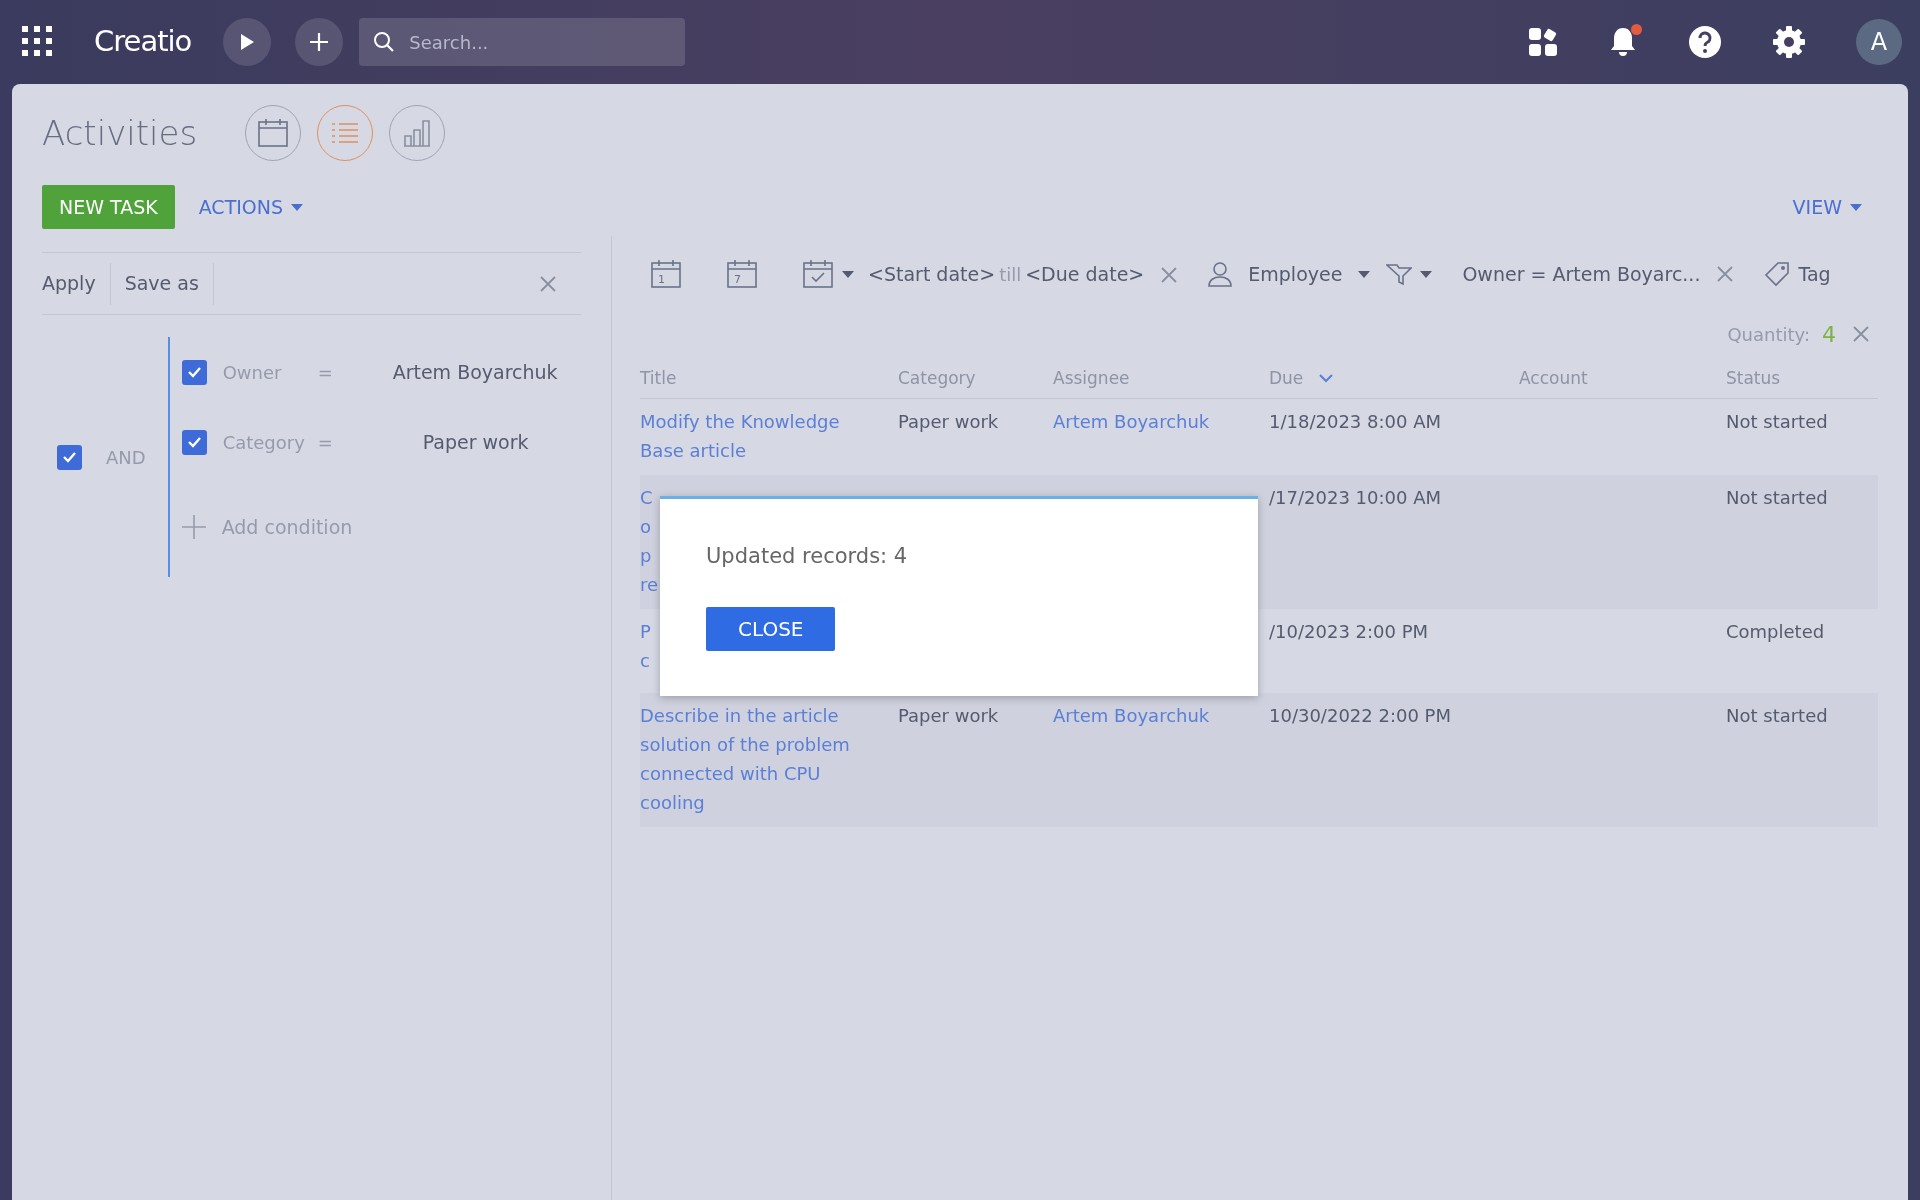 Image resolution: width=1920 pixels, height=1200 pixels. Describe the element at coordinates (1829, 334) in the screenshot. I see `quantity-value: 4` at that location.